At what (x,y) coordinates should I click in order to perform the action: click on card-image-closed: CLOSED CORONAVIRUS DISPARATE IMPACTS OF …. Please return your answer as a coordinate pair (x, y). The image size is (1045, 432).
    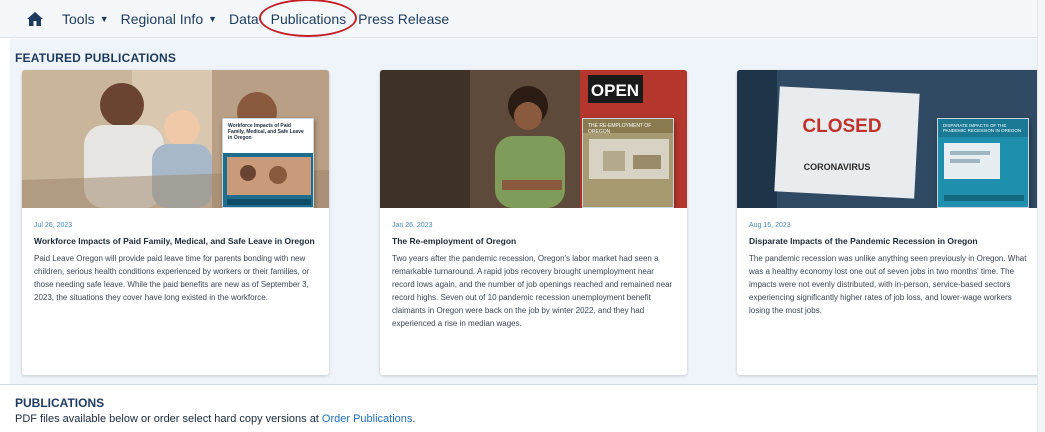
    Looking at the image, I should click on (890, 139).